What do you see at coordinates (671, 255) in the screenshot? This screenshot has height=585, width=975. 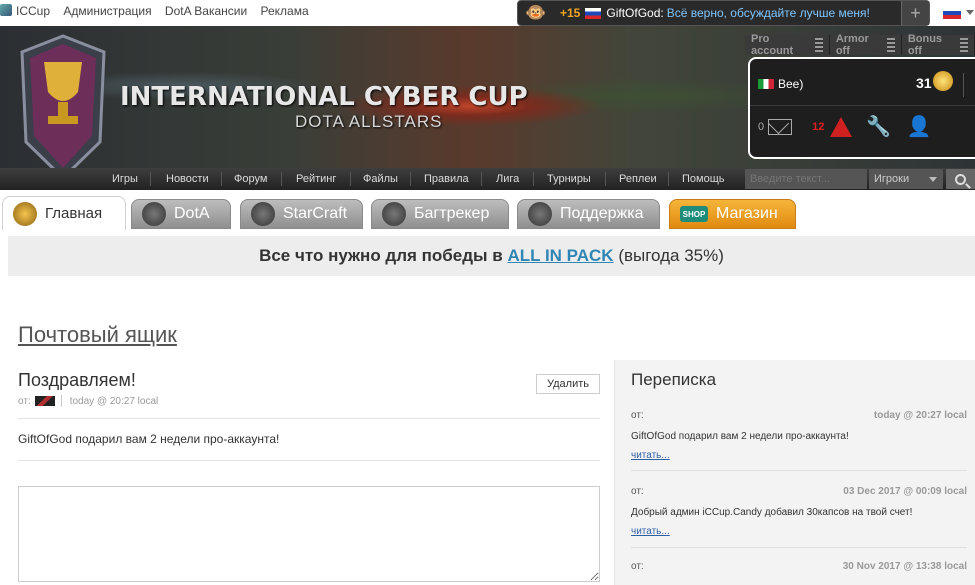 I see `promo-tail: (выгода 35%)` at bounding box center [671, 255].